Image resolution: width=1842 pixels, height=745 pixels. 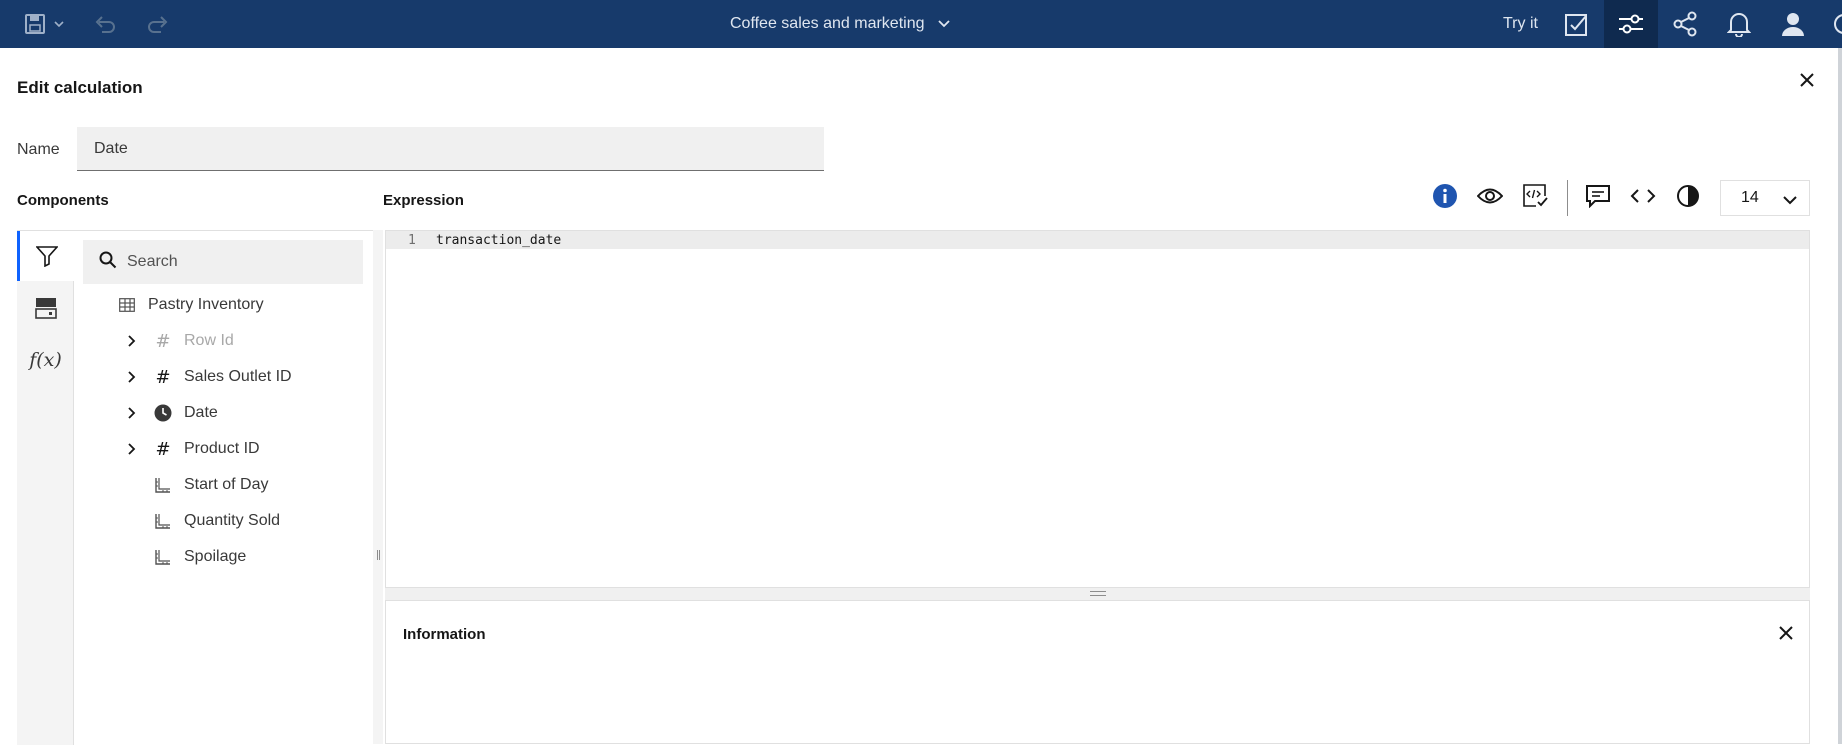 I want to click on redo-icon, so click(x=158, y=24).